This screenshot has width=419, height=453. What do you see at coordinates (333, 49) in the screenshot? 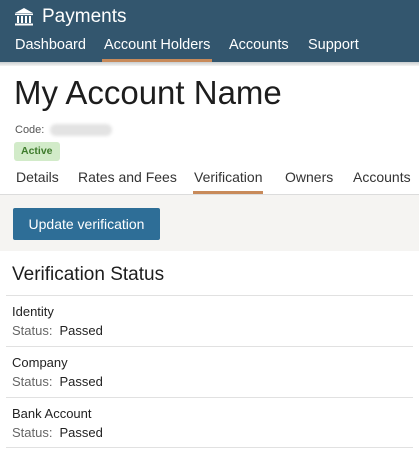
I see `nav-item-support: Support` at bounding box center [333, 49].